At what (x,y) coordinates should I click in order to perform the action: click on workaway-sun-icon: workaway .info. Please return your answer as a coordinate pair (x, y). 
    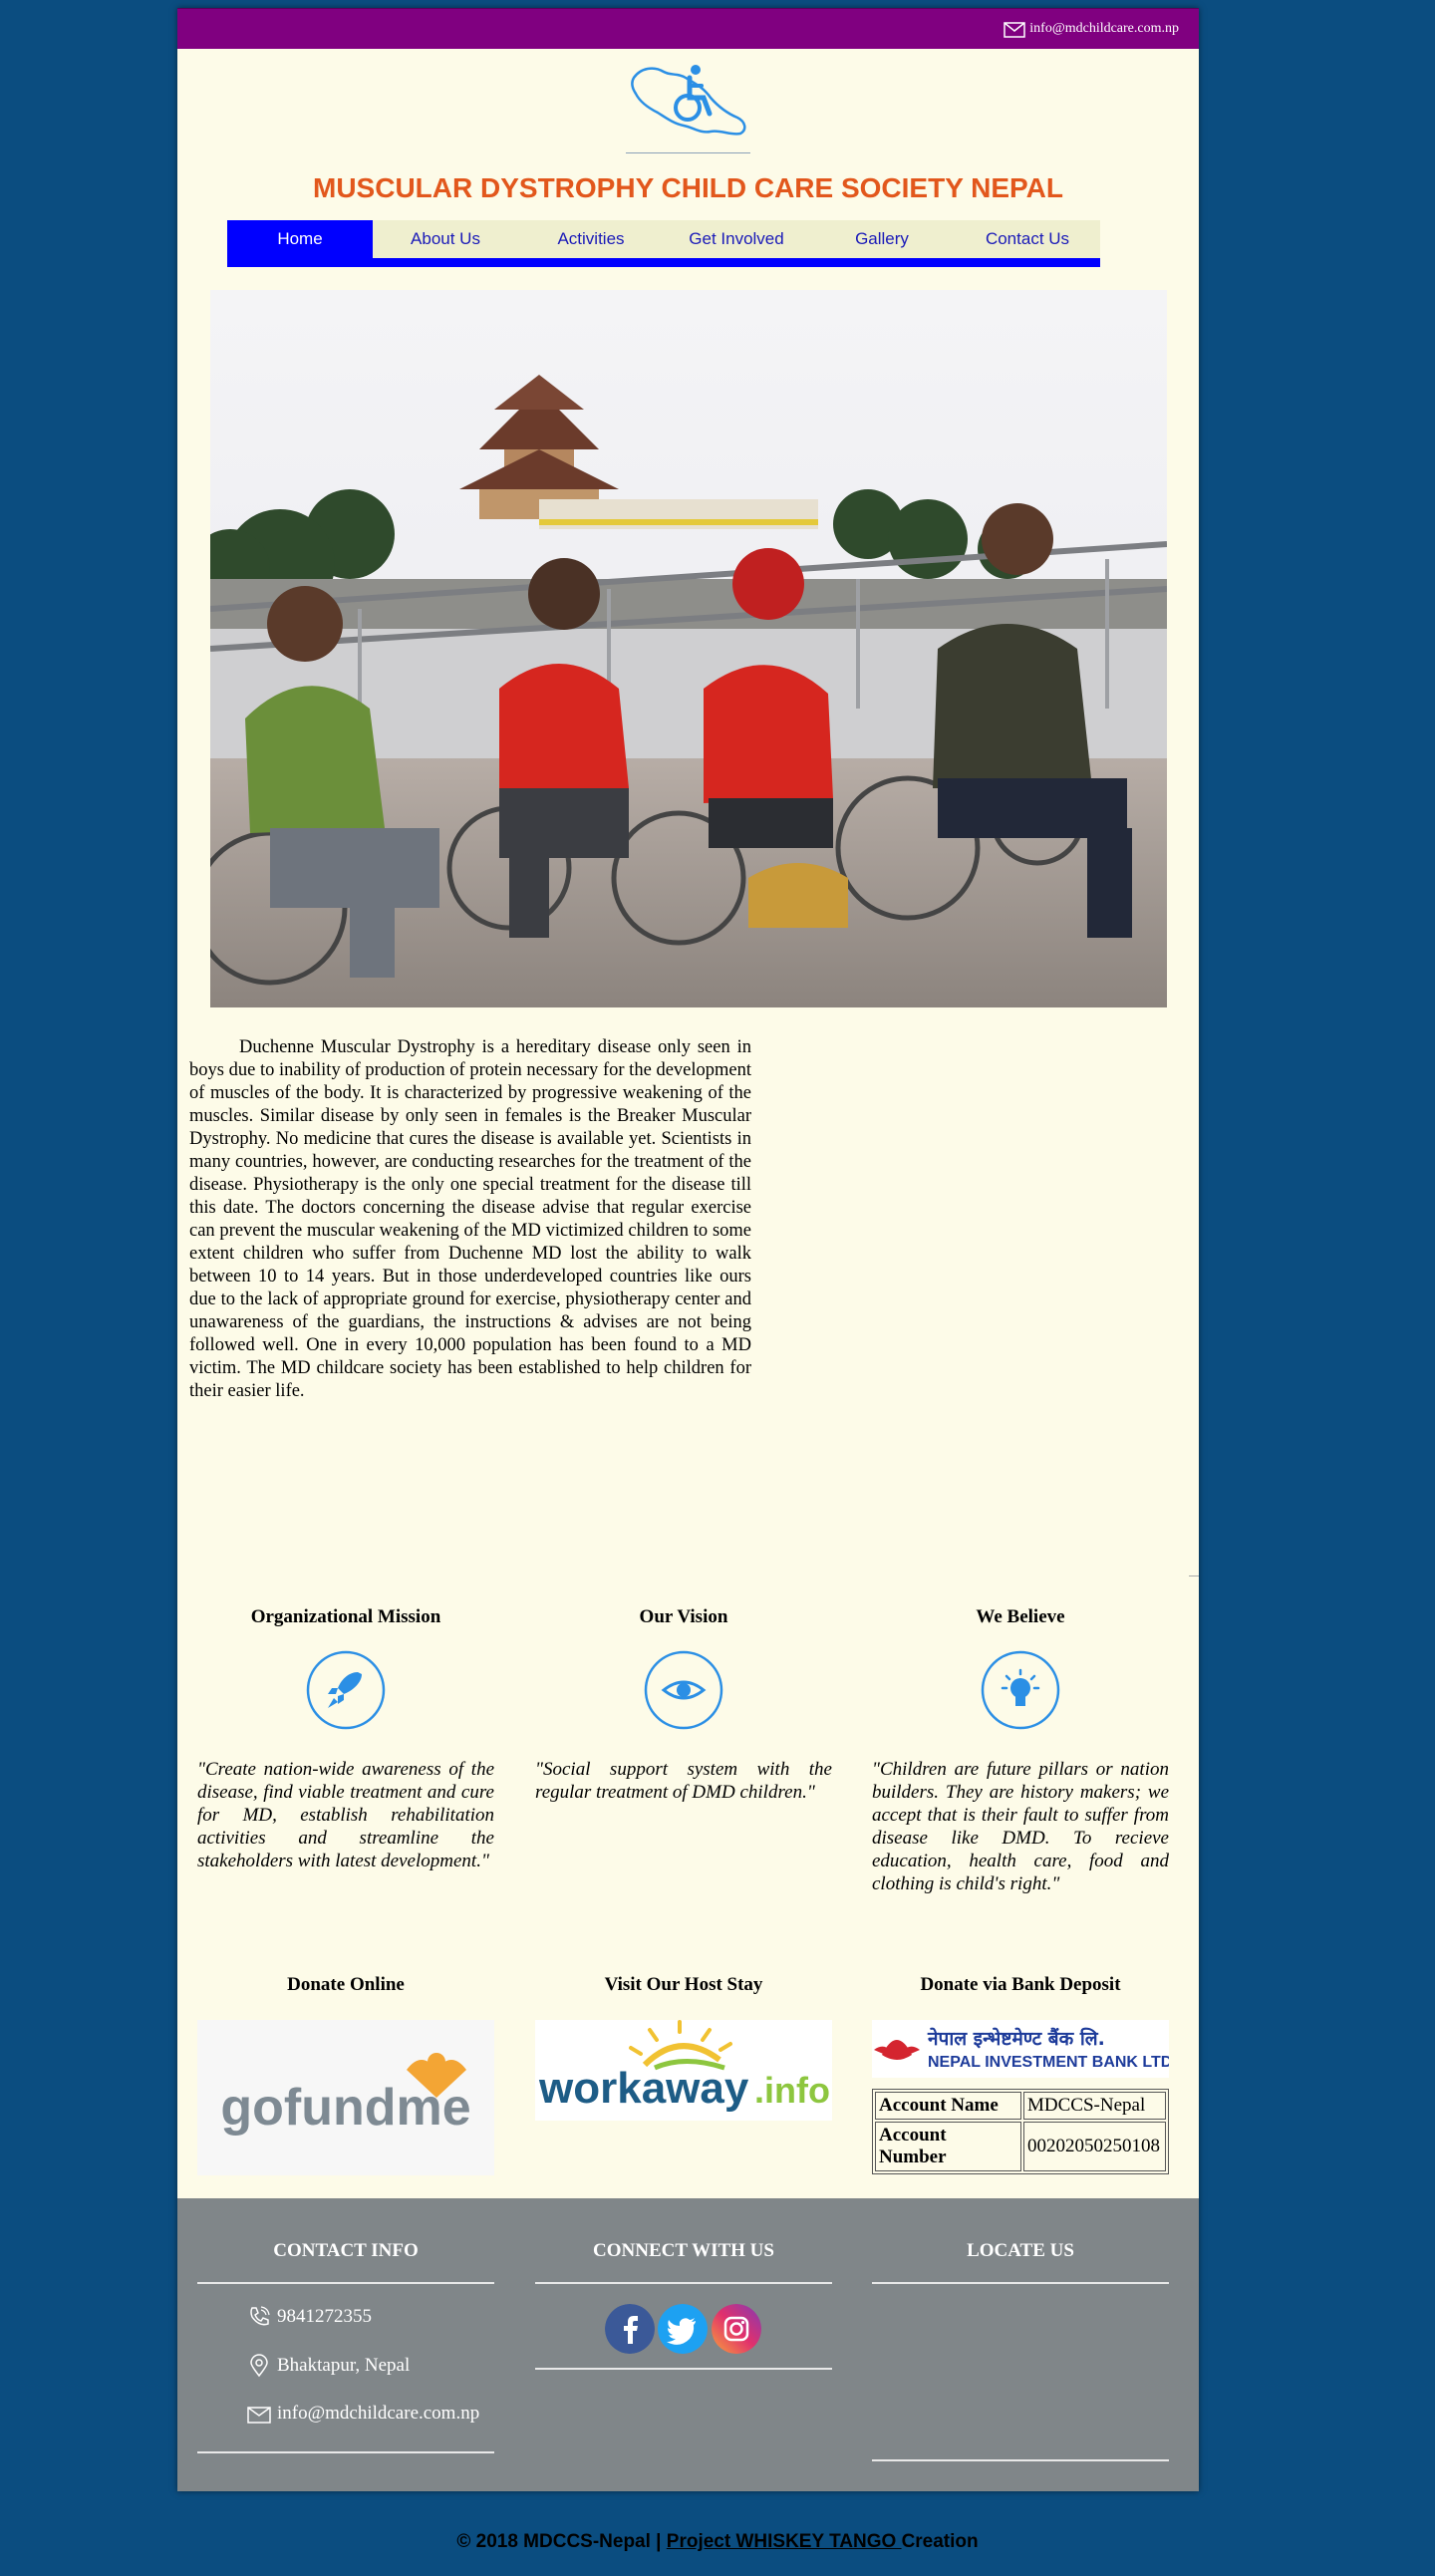
    Looking at the image, I should click on (684, 2066).